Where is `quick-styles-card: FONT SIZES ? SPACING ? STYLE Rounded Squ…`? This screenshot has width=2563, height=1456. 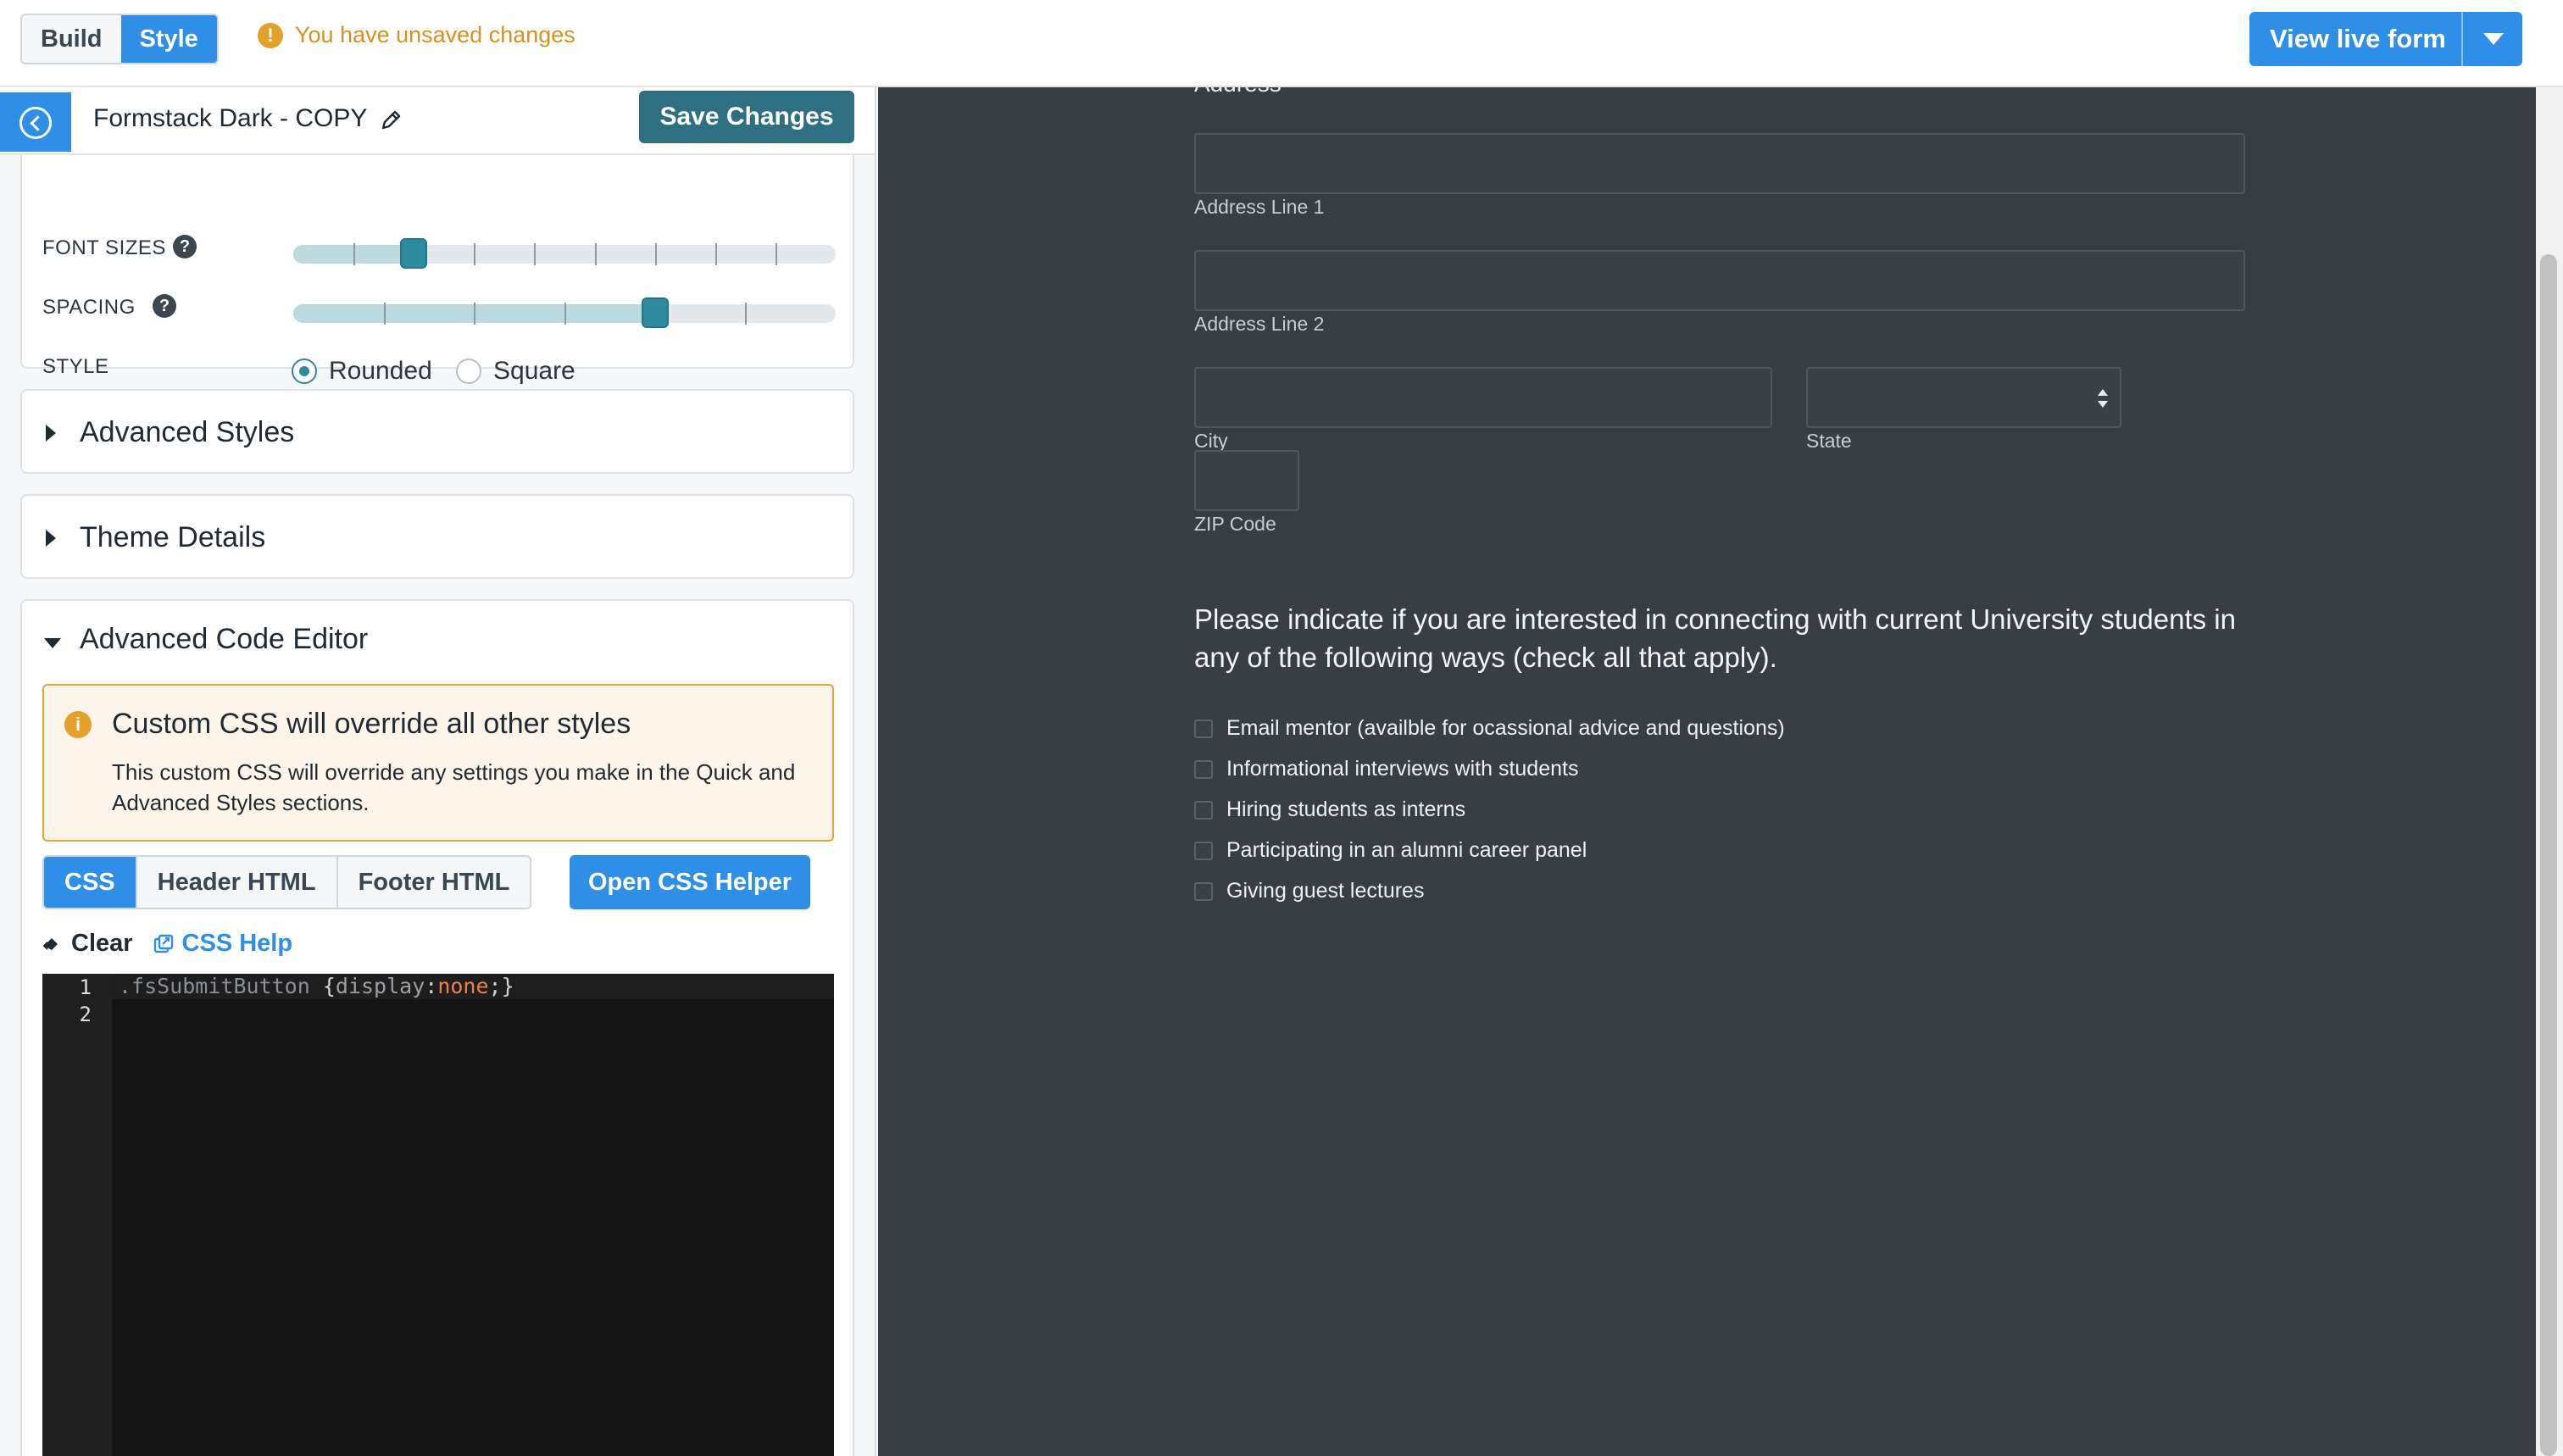
quick-styles-card: FONT SIZES ? SPACING ? STYLE Rounded Squ… is located at coordinates (437, 270).